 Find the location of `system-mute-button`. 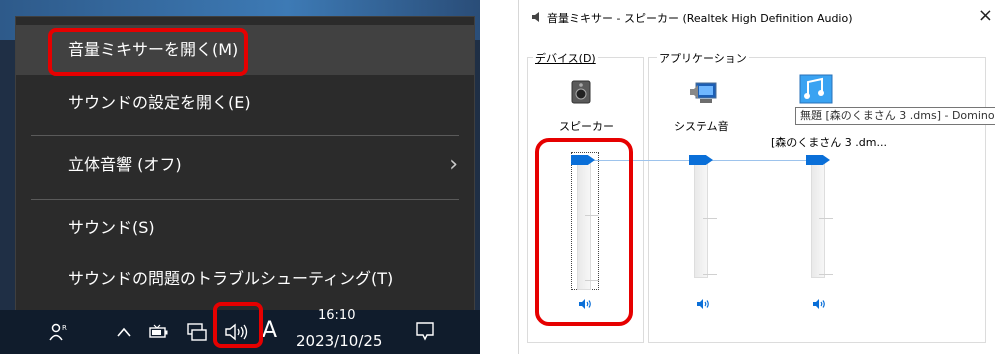

system-mute-button is located at coordinates (703, 304).